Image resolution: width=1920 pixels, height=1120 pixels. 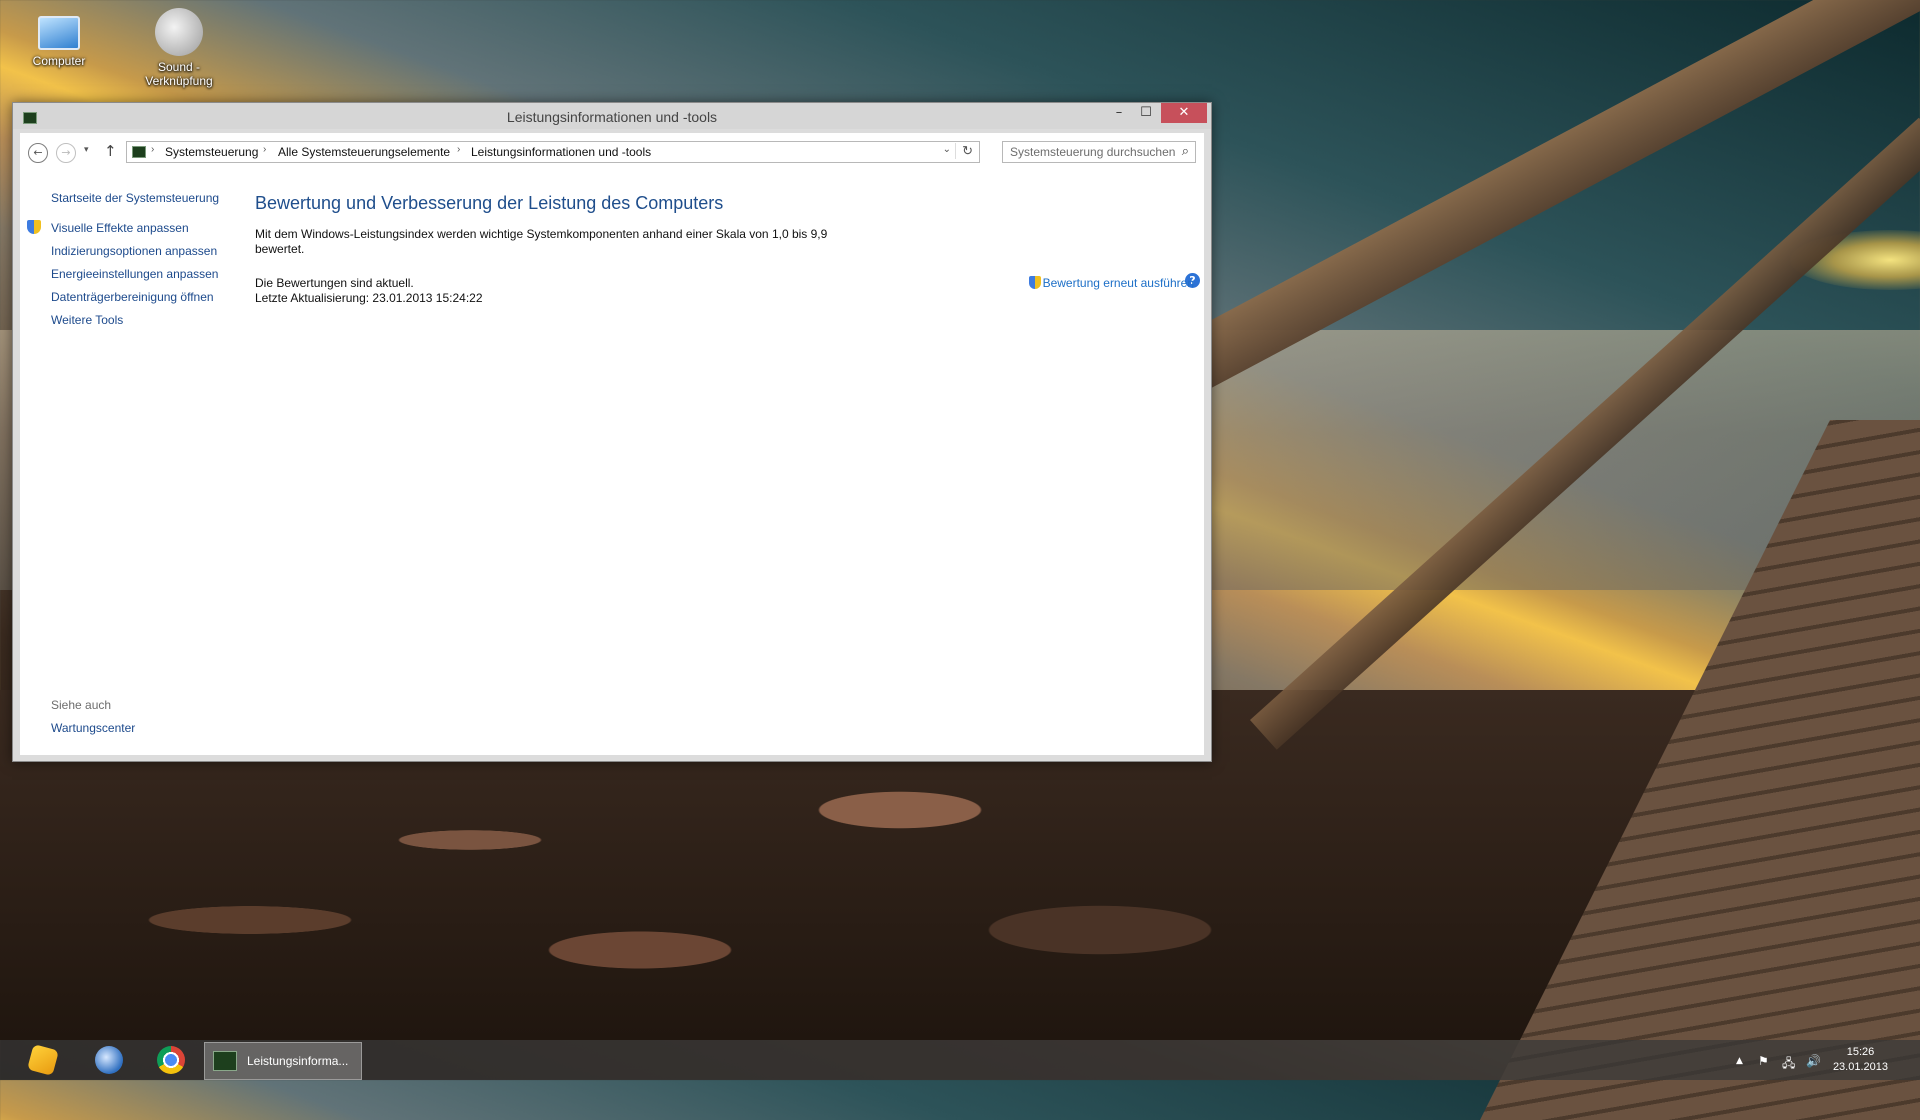 I want to click on forward-button: →, so click(x=66, y=153).